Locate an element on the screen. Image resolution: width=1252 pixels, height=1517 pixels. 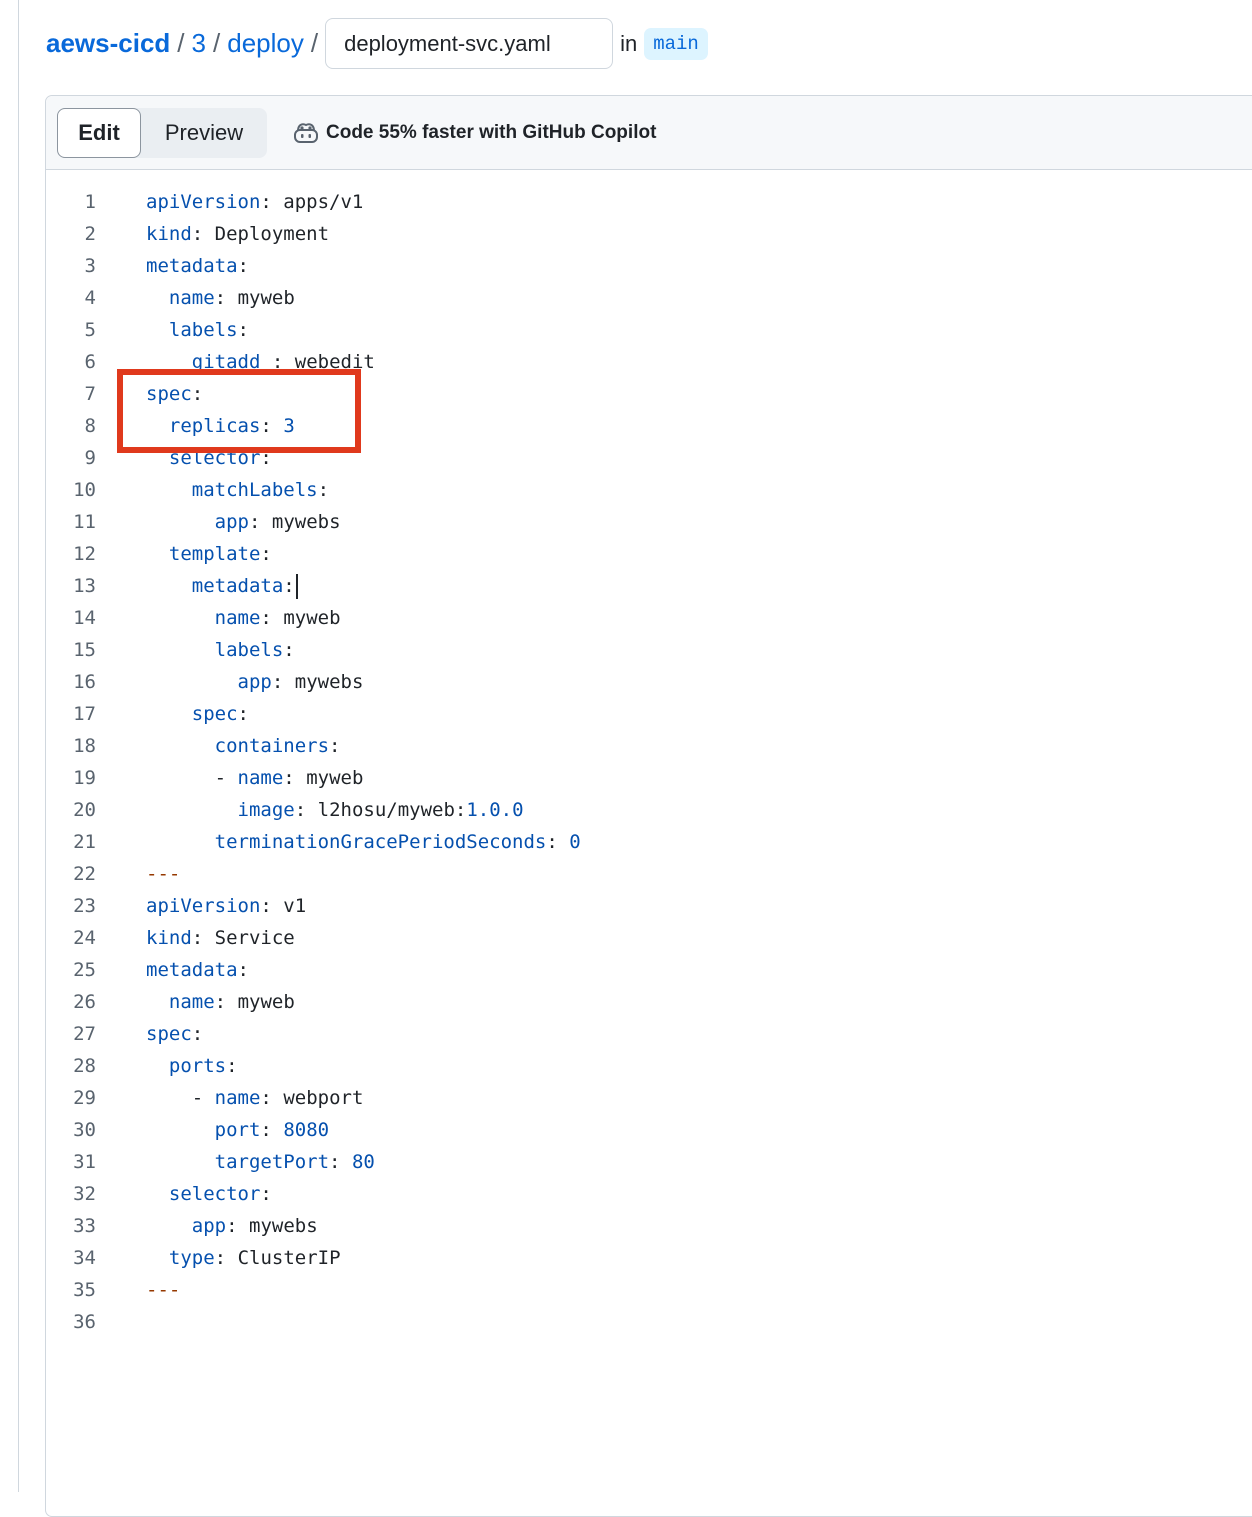
line-number: 12 is located at coordinates (84, 554).